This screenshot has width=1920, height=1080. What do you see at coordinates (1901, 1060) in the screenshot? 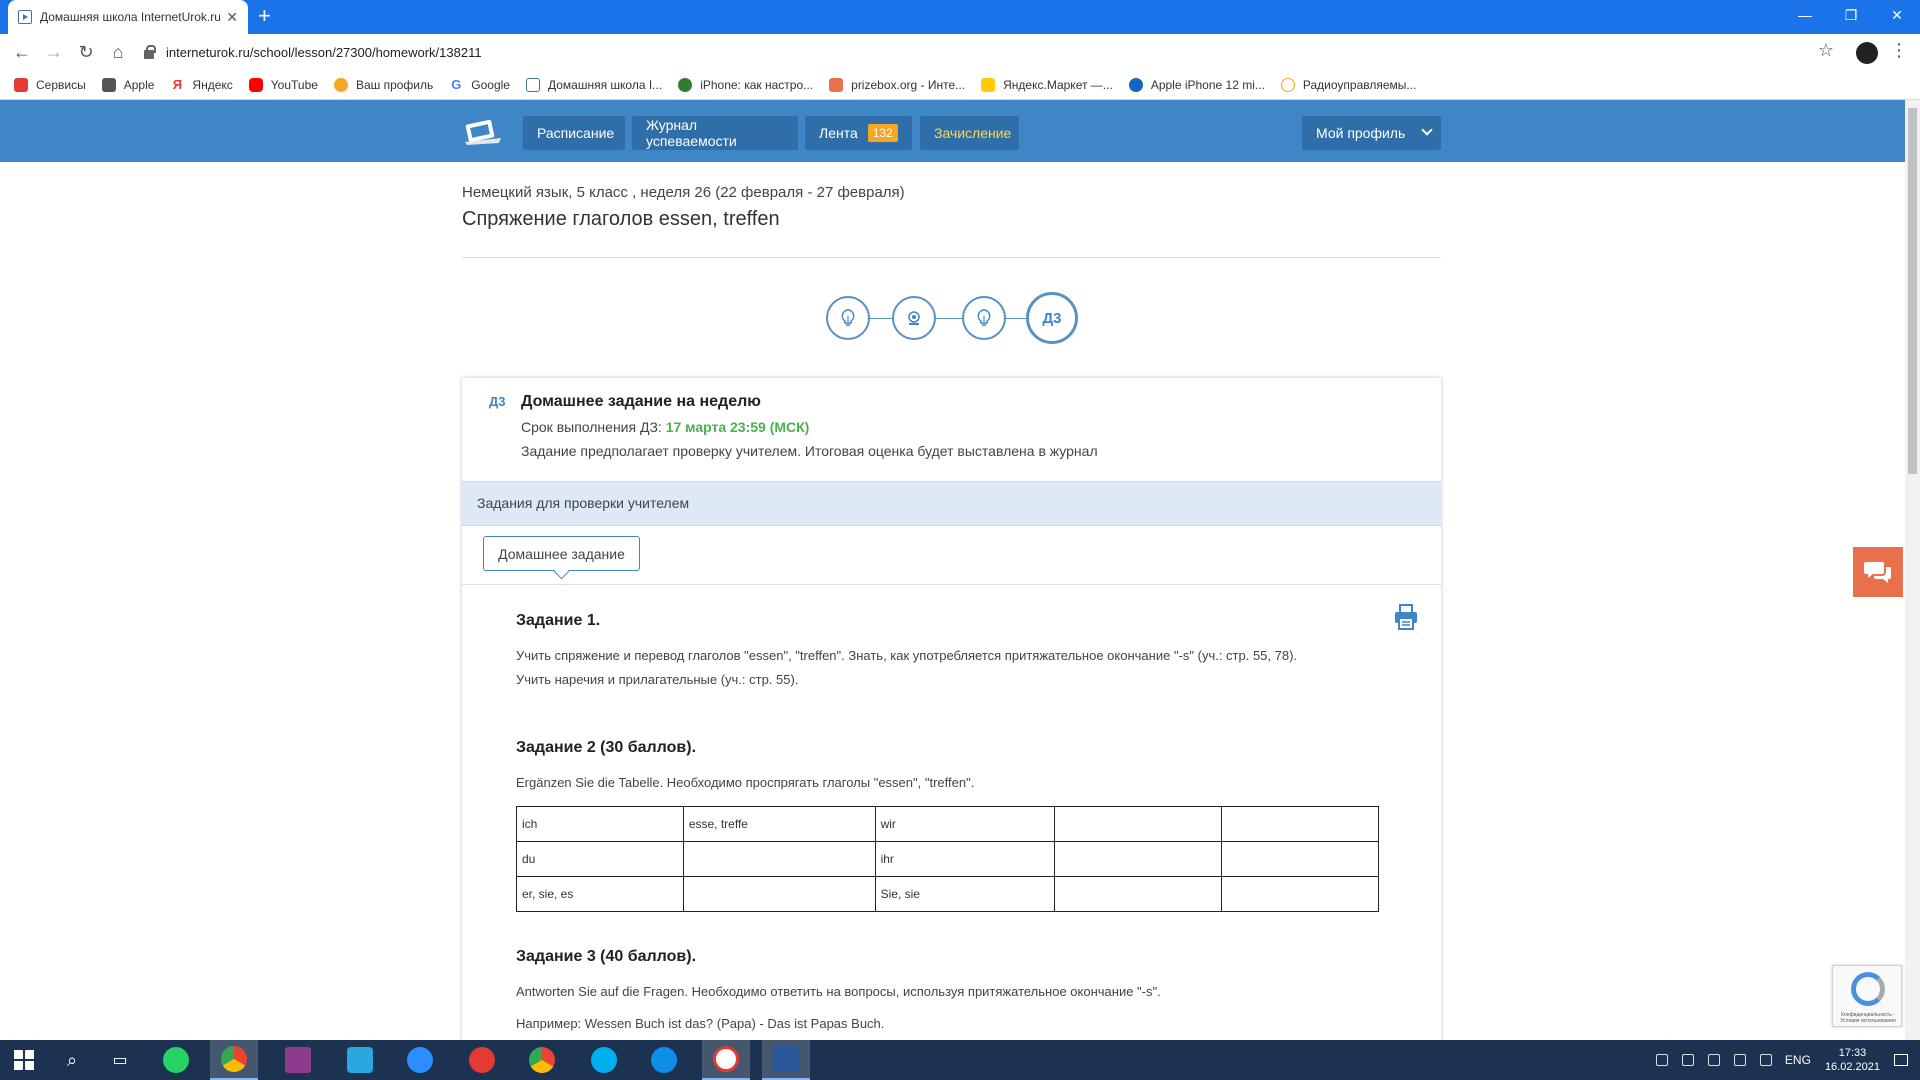
I see `notifications-icon` at bounding box center [1901, 1060].